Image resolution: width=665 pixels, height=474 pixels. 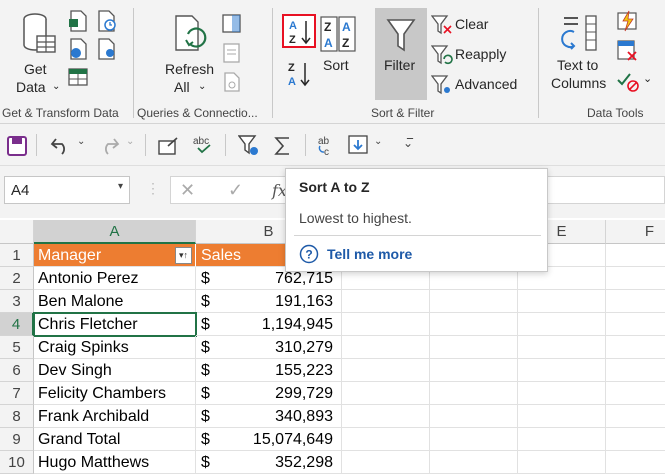 What do you see at coordinates (628, 21) in the screenshot?
I see `flash-fill-icon` at bounding box center [628, 21].